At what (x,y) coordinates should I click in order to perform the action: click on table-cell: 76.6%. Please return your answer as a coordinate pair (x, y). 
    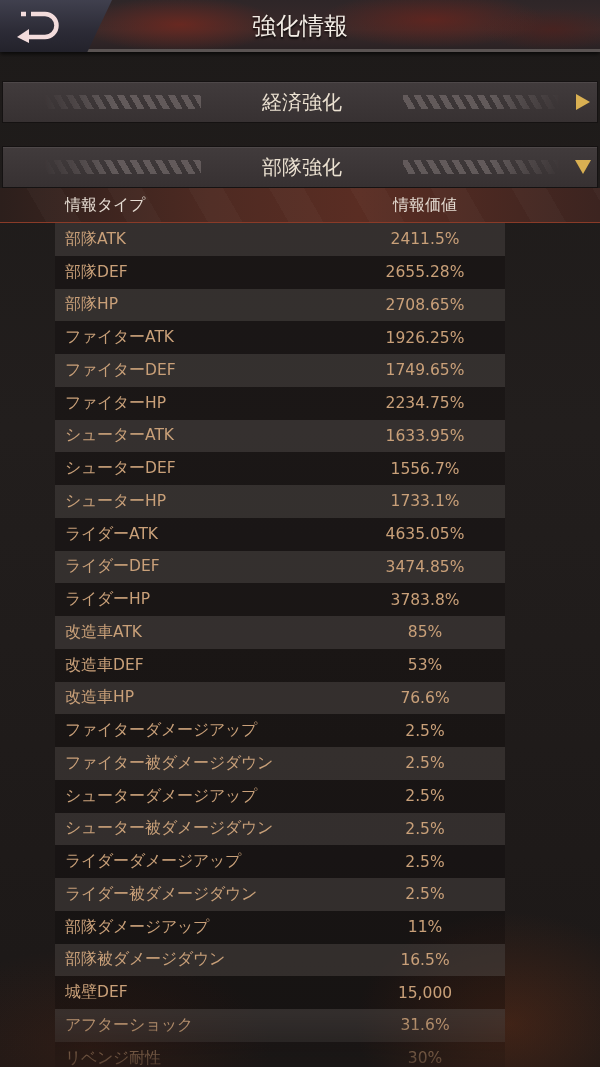
    Looking at the image, I should click on (425, 697).